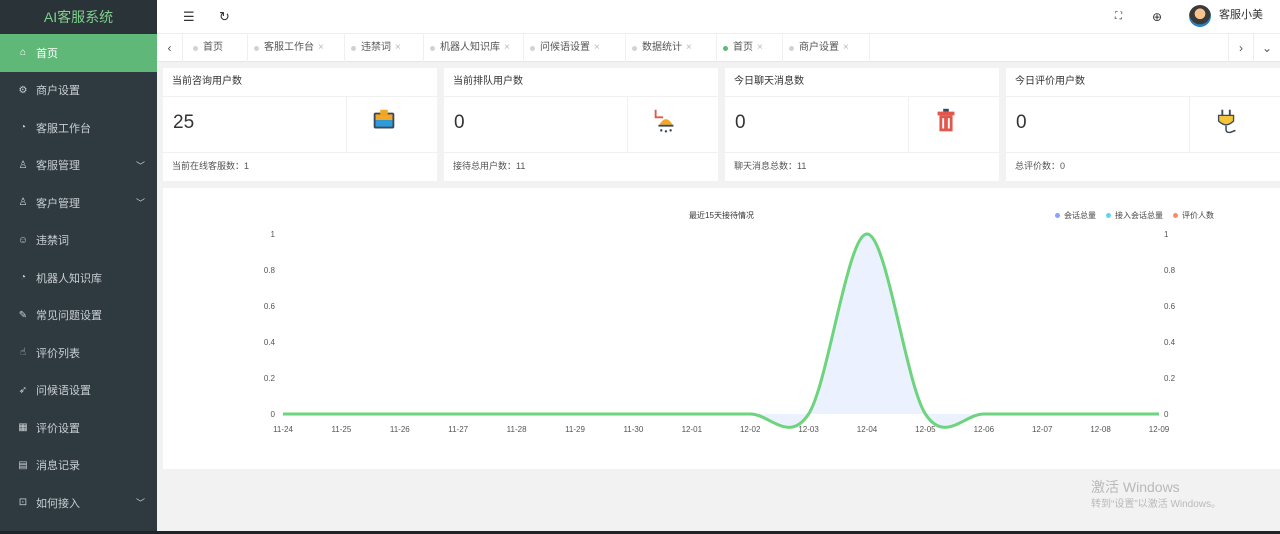 This screenshot has height=534, width=1280. Describe the element at coordinates (78, 428) in the screenshot. I see `sidebar-item: ▦ 评价设置` at that location.